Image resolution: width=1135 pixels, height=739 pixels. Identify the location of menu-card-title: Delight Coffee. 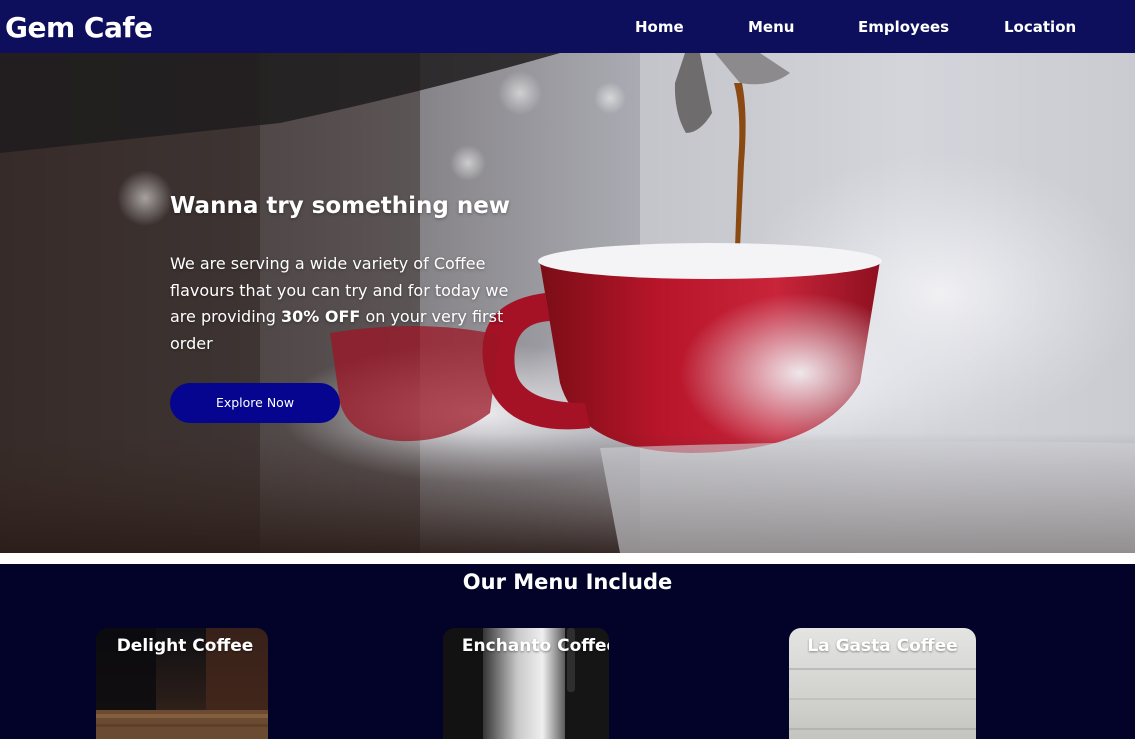
(185, 646).